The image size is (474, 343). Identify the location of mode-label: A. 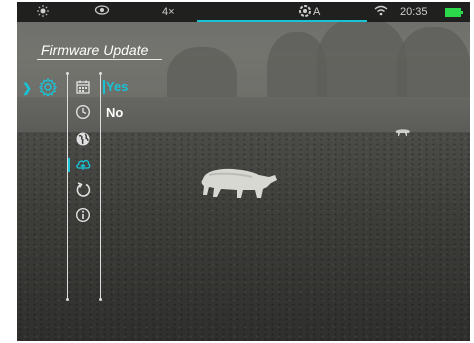
(317, 12).